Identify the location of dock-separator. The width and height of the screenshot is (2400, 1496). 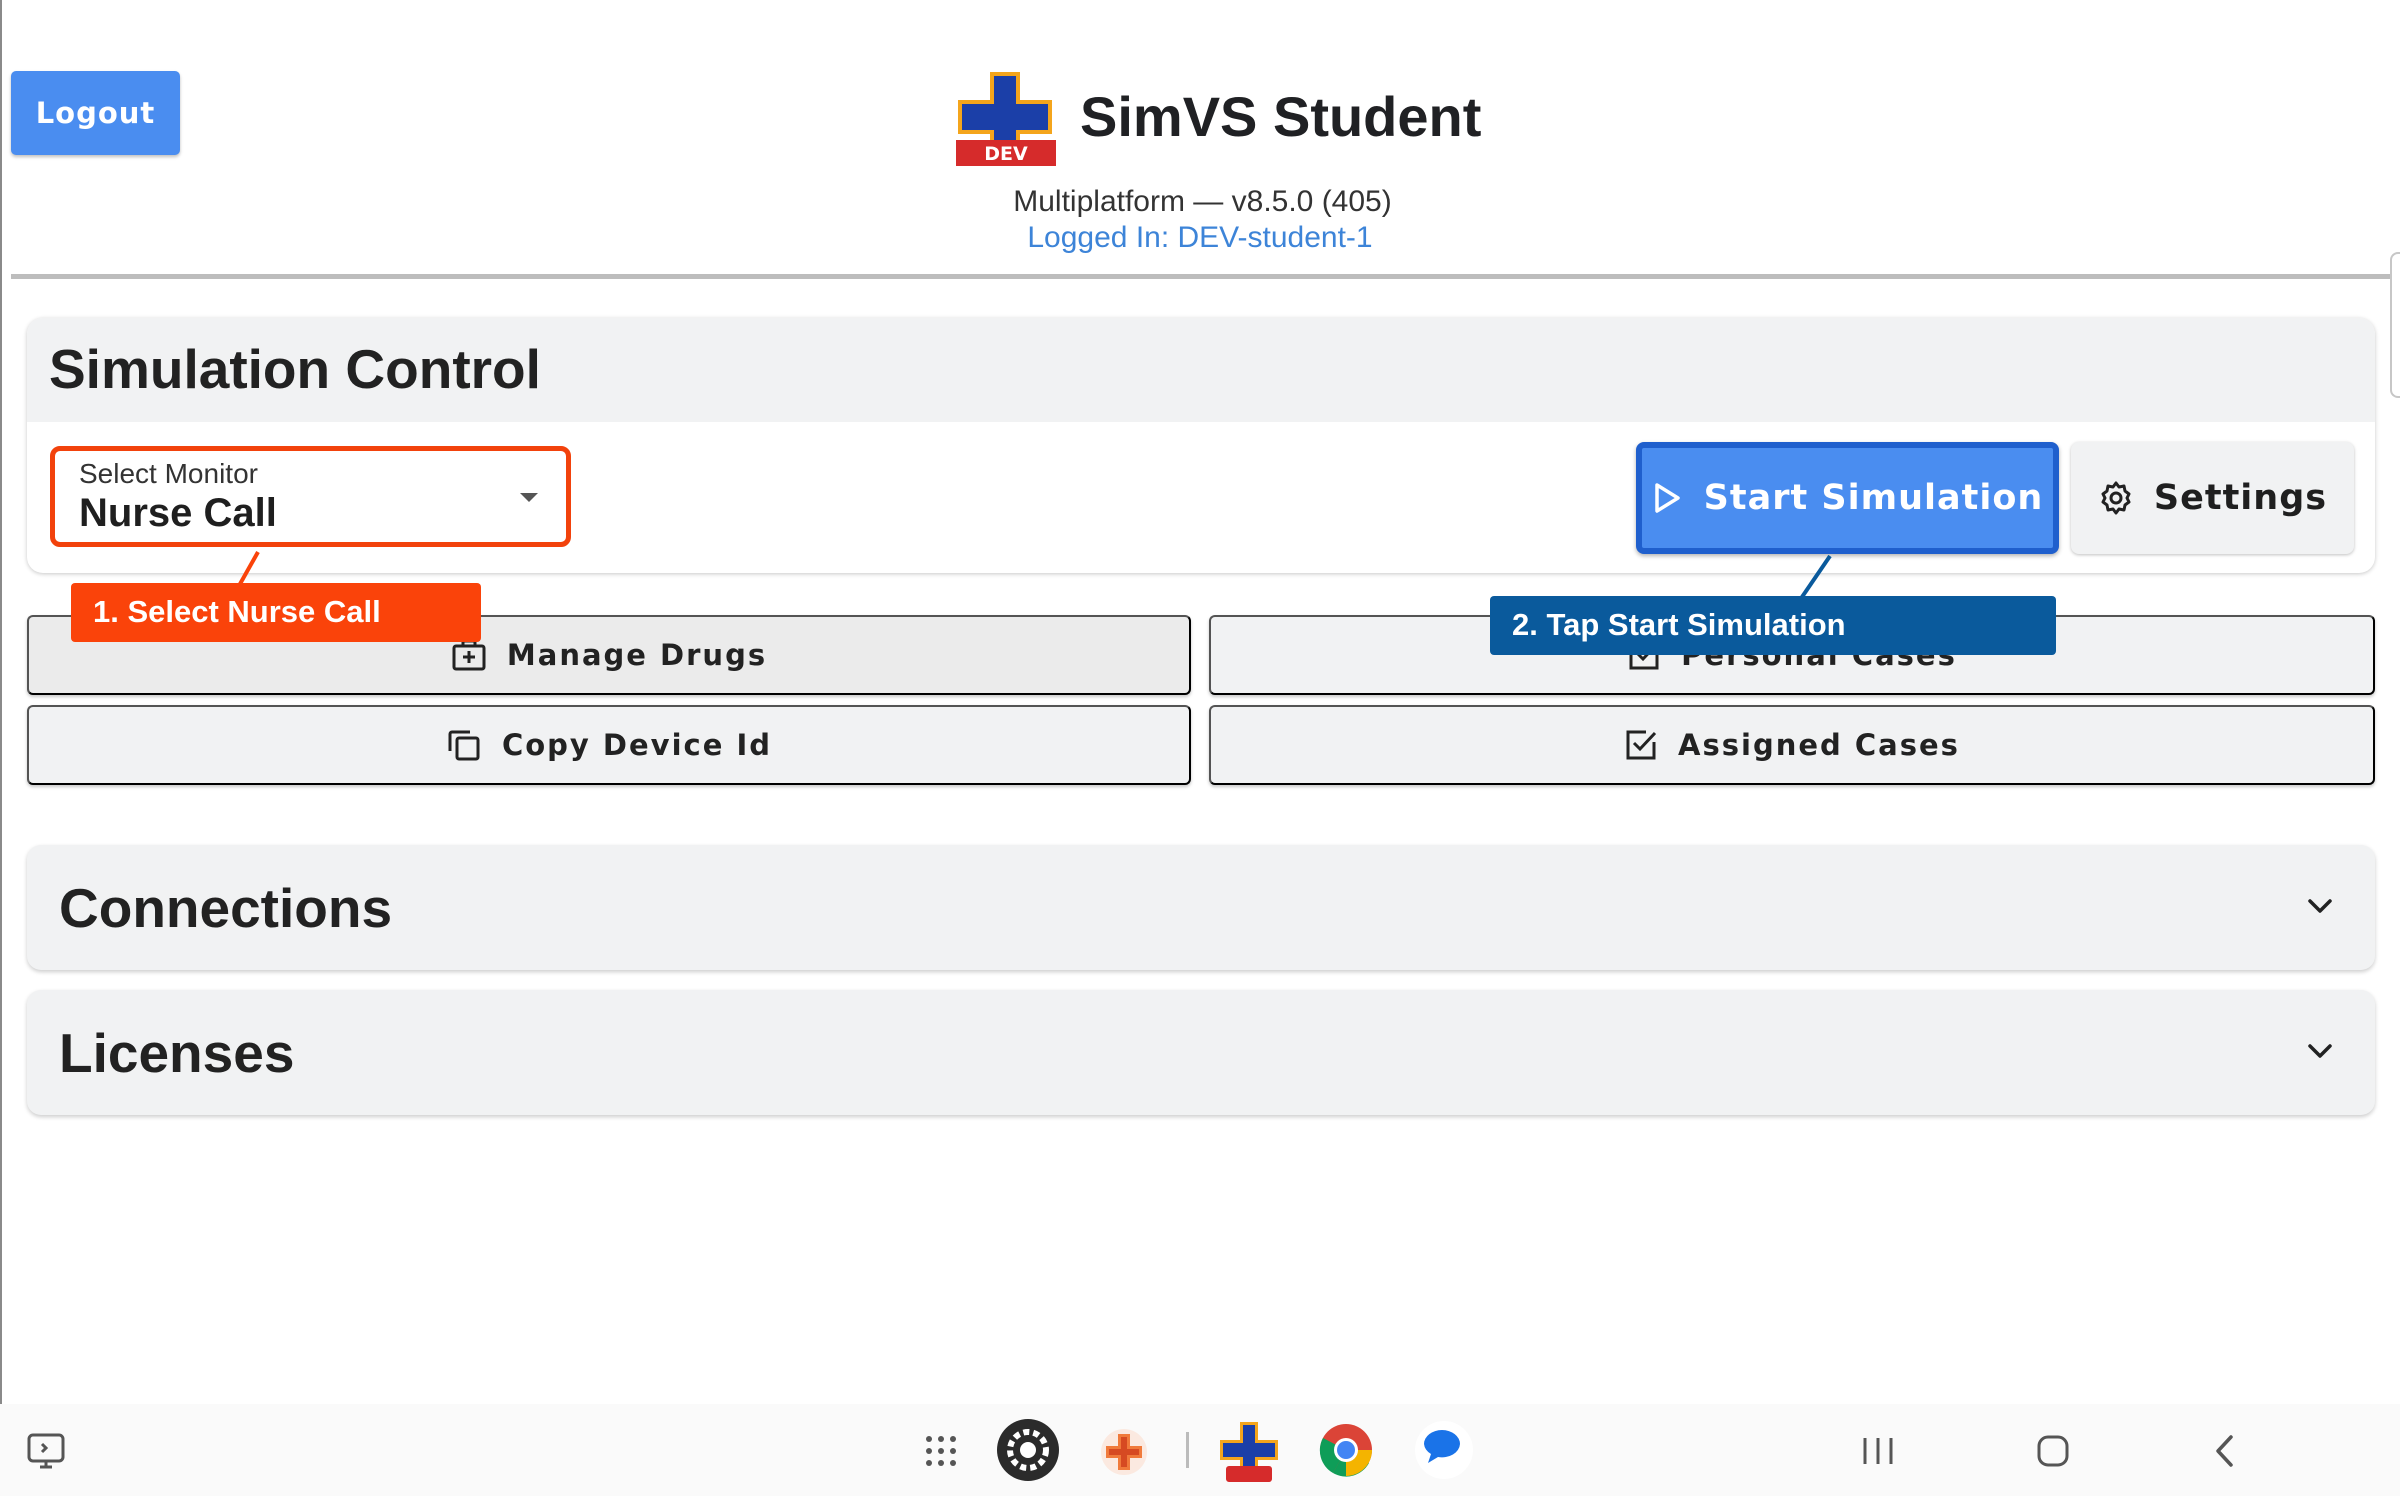
(1187, 1450).